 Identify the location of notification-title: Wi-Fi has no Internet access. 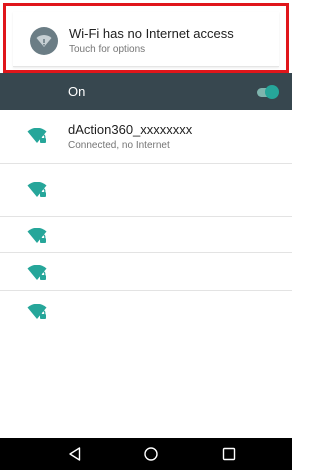
(151, 33).